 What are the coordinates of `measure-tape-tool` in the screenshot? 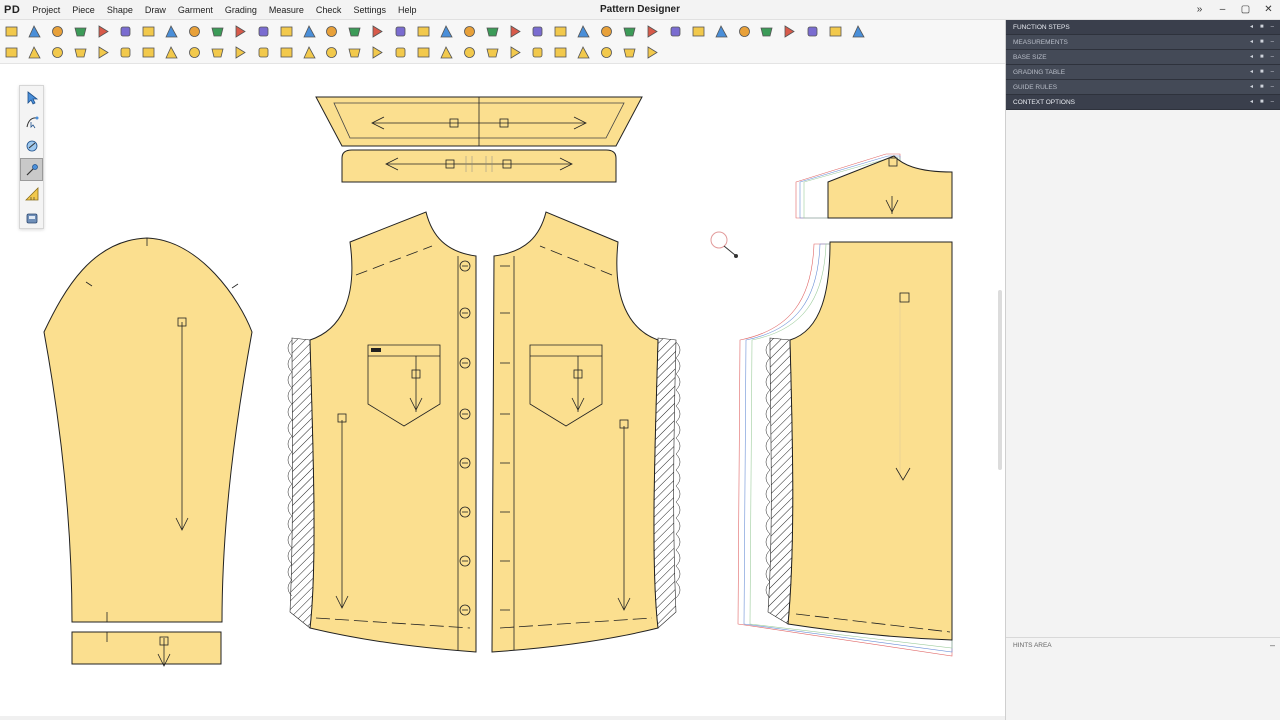 It's located at (31, 145).